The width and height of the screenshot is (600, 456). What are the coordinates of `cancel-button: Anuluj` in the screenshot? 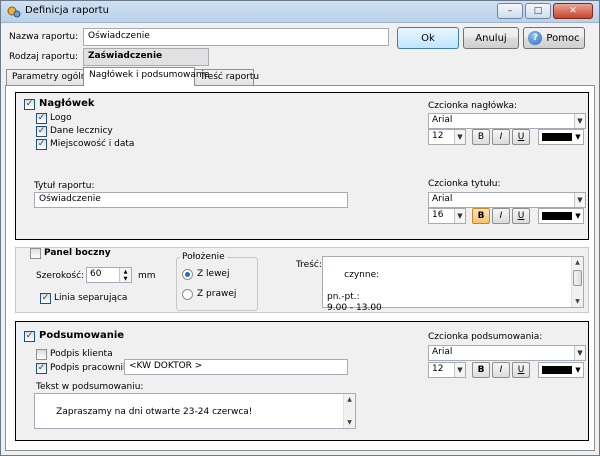 It's located at (491, 38).